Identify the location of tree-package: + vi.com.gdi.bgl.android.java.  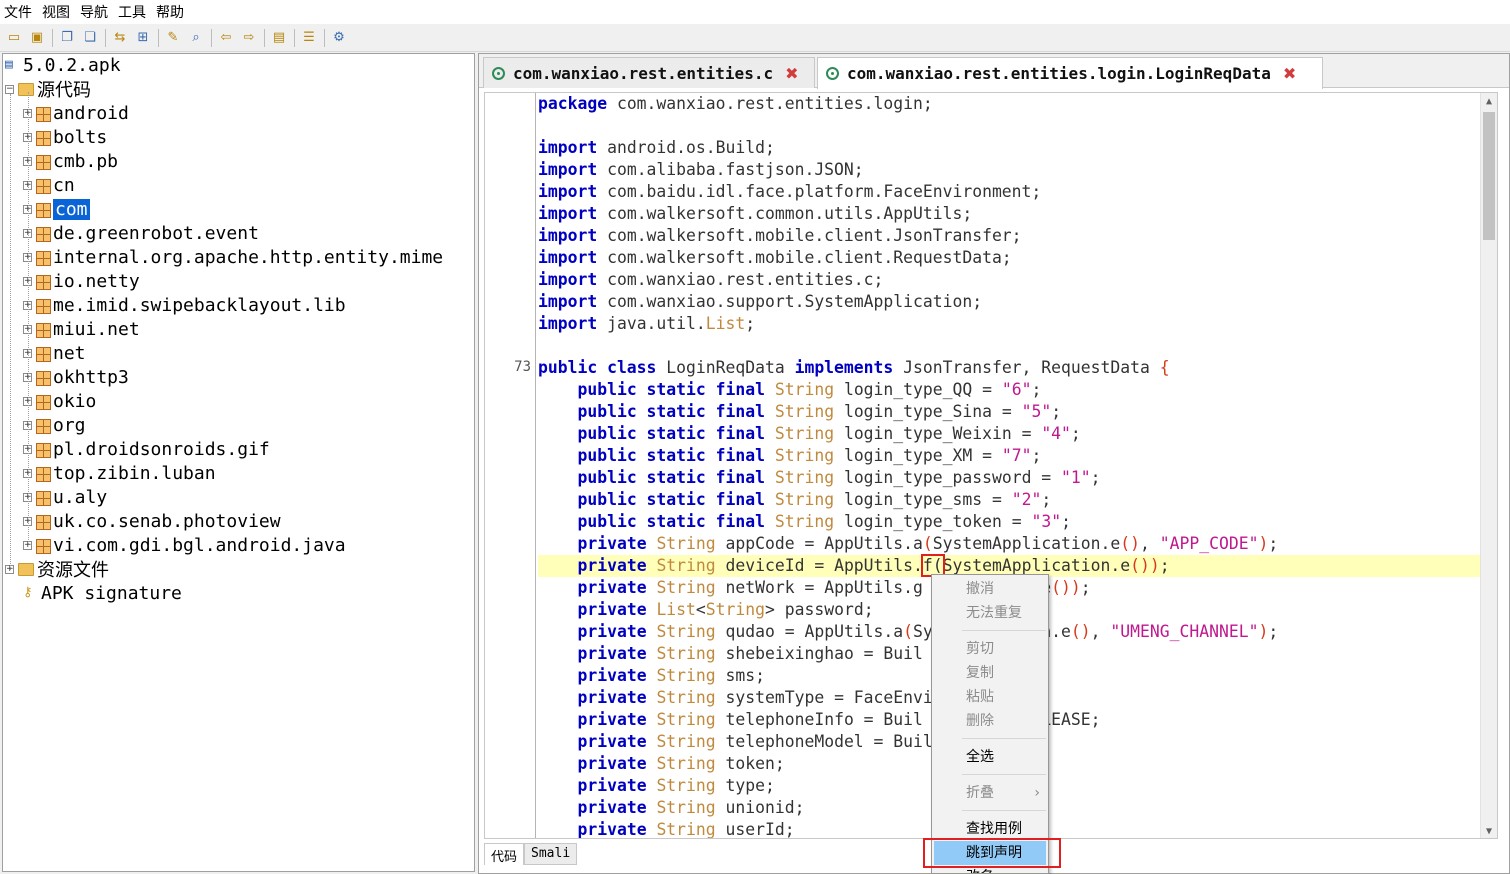
(184, 545).